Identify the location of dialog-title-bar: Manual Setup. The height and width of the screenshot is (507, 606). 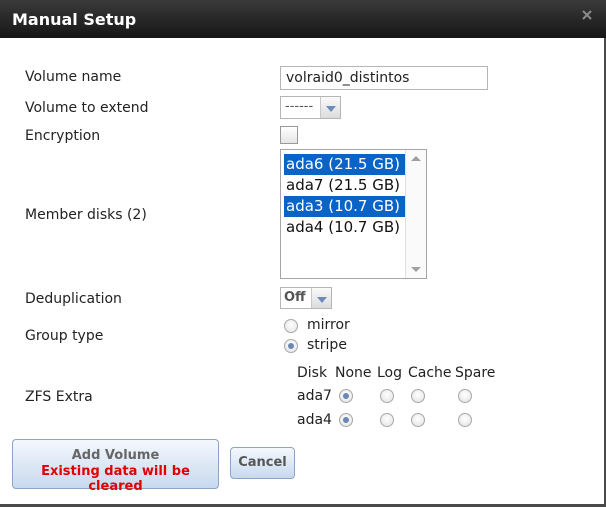
(303, 19).